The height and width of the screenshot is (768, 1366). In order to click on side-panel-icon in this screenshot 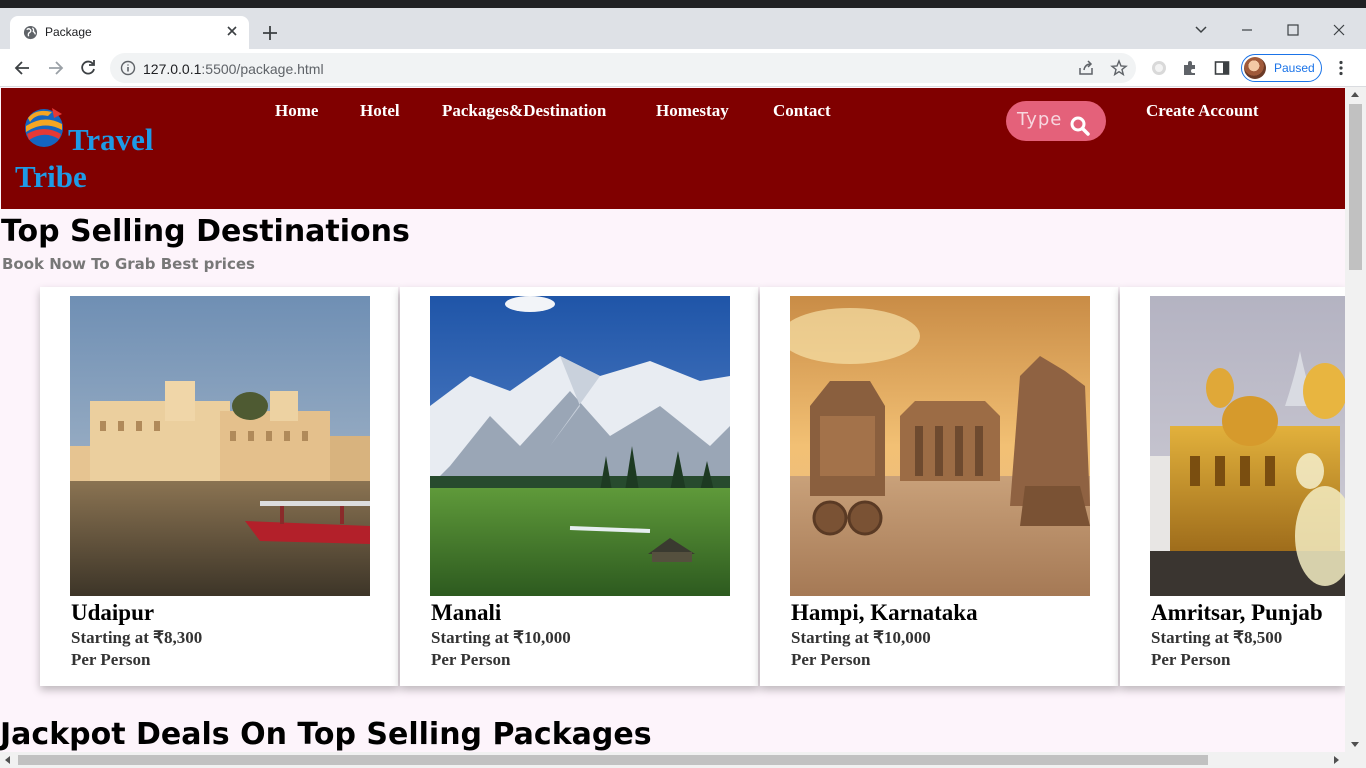, I will do `click(1222, 68)`.